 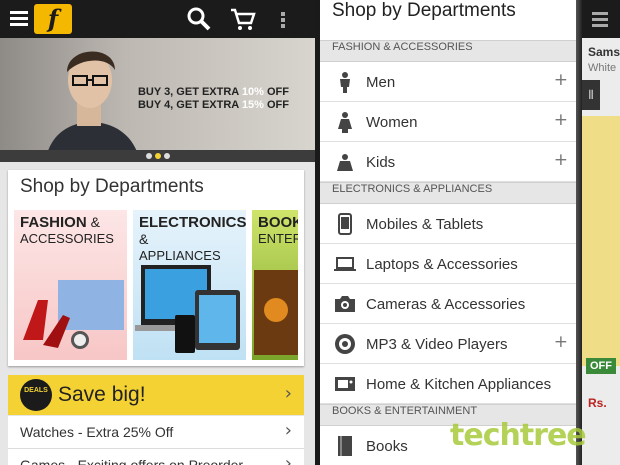 I want to click on offer-row: Games - Exciting offers on Preorder ›, so click(x=156, y=457).